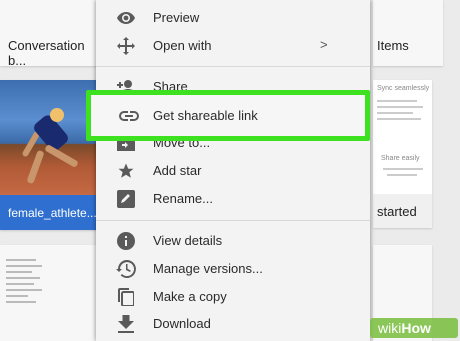 Image resolution: width=460 pixels, height=341 pixels. What do you see at coordinates (126, 241) in the screenshot?
I see `info-icon` at bounding box center [126, 241].